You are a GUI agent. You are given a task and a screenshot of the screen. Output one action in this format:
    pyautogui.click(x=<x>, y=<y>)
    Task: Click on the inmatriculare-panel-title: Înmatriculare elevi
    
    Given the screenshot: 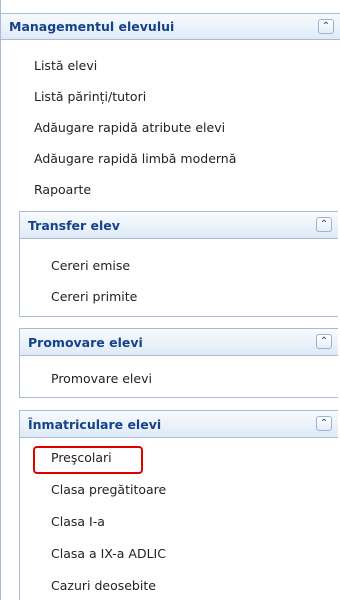 What is the action you would take?
    pyautogui.click(x=95, y=424)
    